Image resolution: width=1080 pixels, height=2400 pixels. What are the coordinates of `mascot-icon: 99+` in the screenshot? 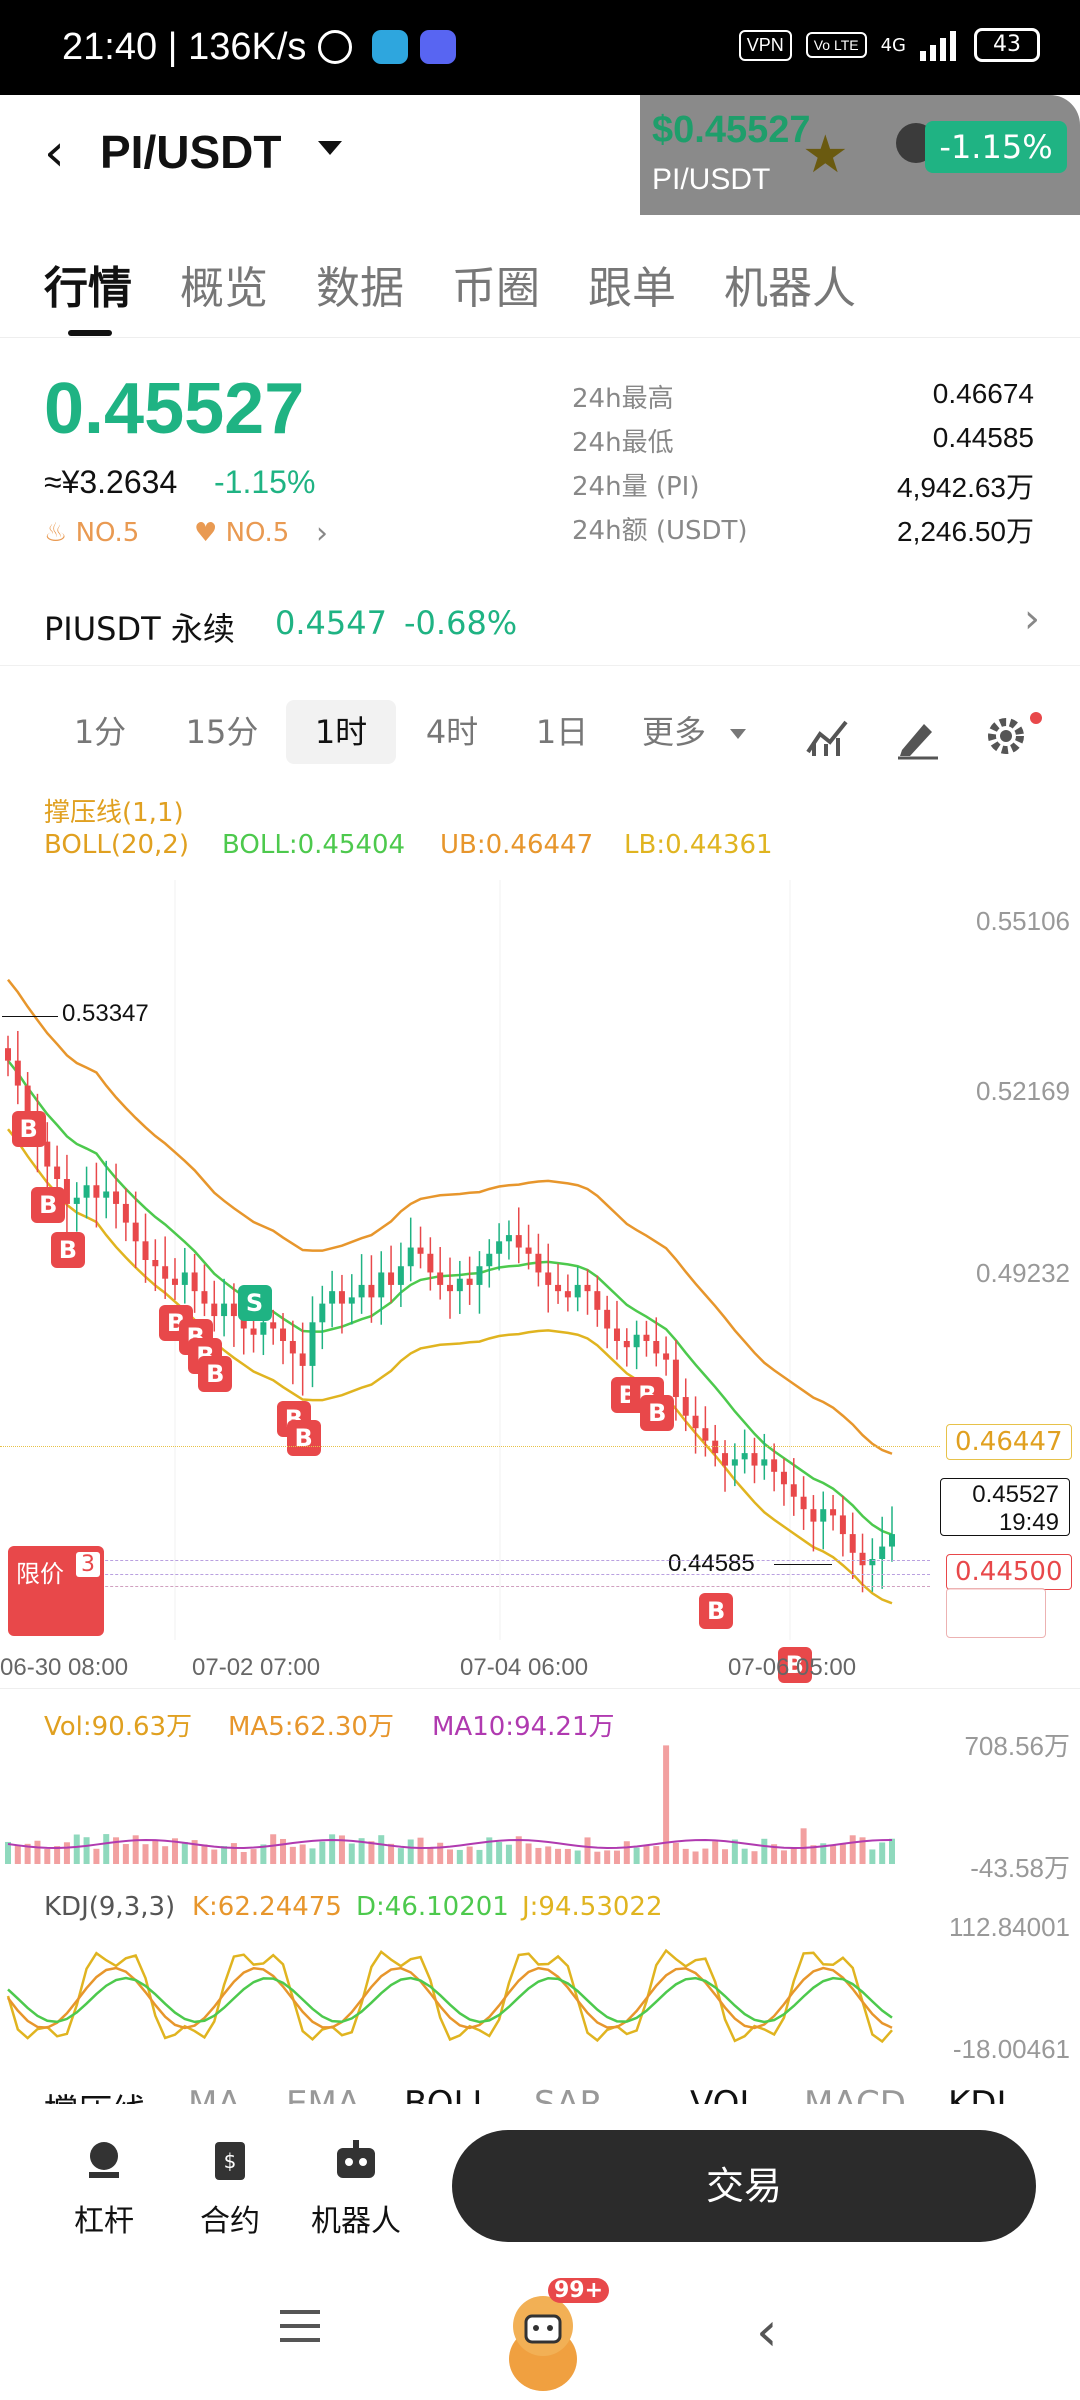 It's located at (554, 2336).